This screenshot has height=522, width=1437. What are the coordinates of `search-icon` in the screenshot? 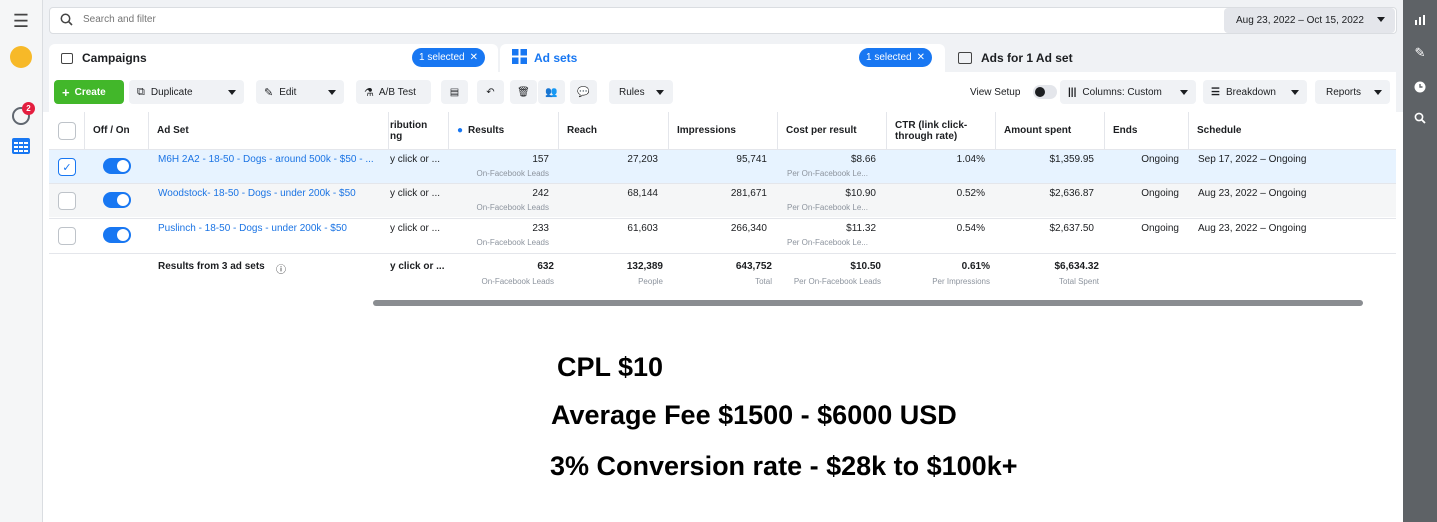 It's located at (1420, 118).